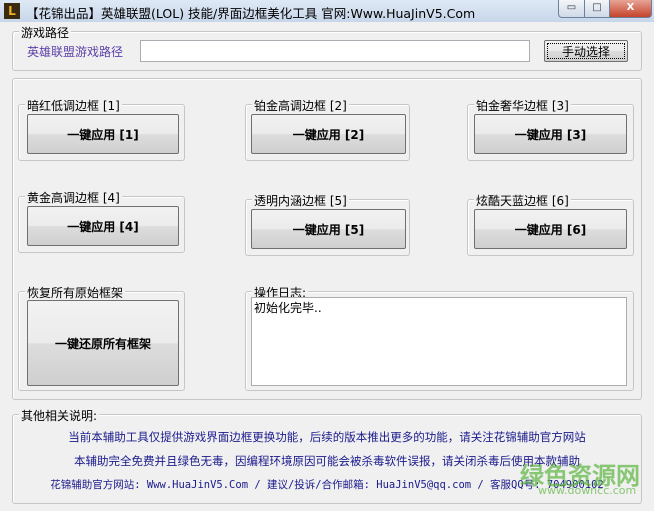 This screenshot has height=511, width=654. I want to click on frame-group-5: 透明内涵边框 [5] 一键应用 [5], so click(327, 224).